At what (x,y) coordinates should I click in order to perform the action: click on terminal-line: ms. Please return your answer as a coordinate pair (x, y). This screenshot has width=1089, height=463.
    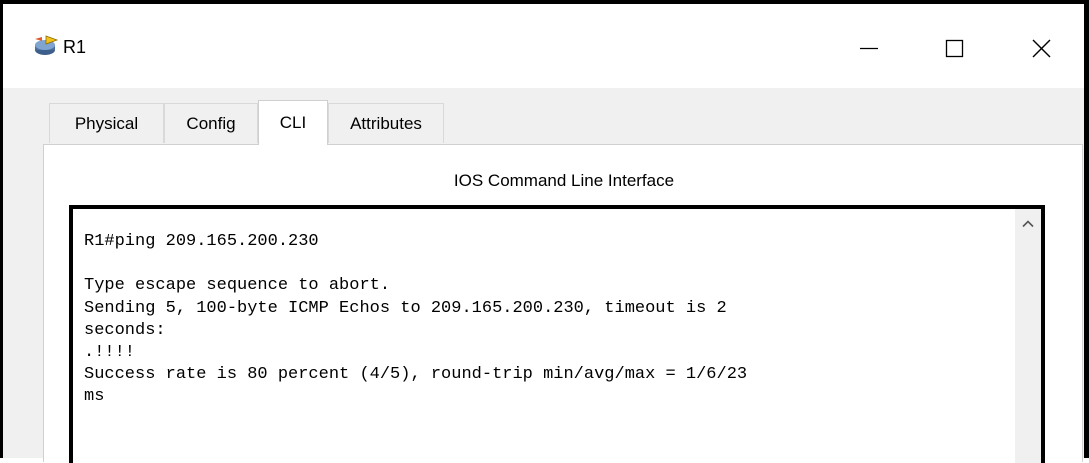
    Looking at the image, I should click on (94, 397).